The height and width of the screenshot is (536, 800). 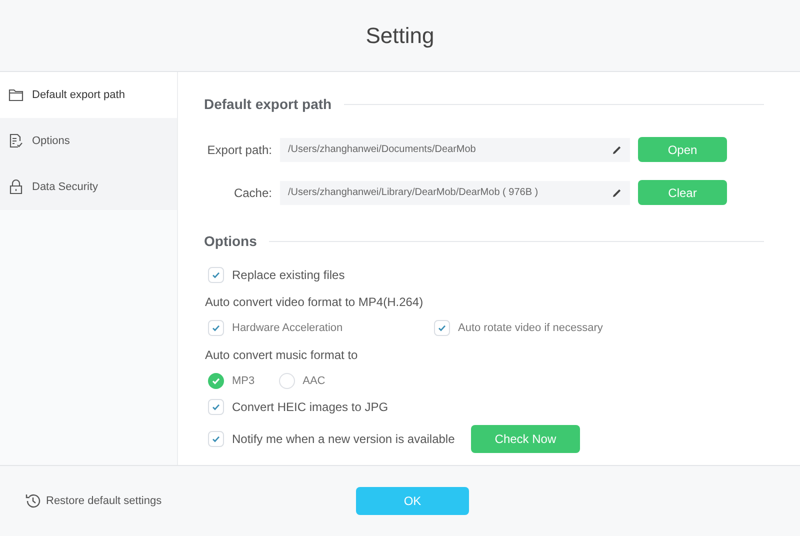 What do you see at coordinates (16, 141) in the screenshot?
I see `document-check-icon` at bounding box center [16, 141].